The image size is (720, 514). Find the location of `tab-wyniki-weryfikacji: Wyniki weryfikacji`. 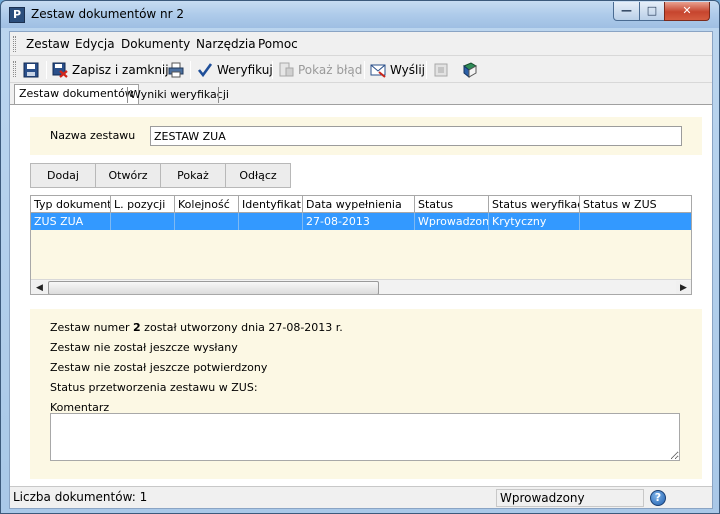

tab-wyniki-weryfikacji: Wyniki weryfikacji is located at coordinates (179, 95).